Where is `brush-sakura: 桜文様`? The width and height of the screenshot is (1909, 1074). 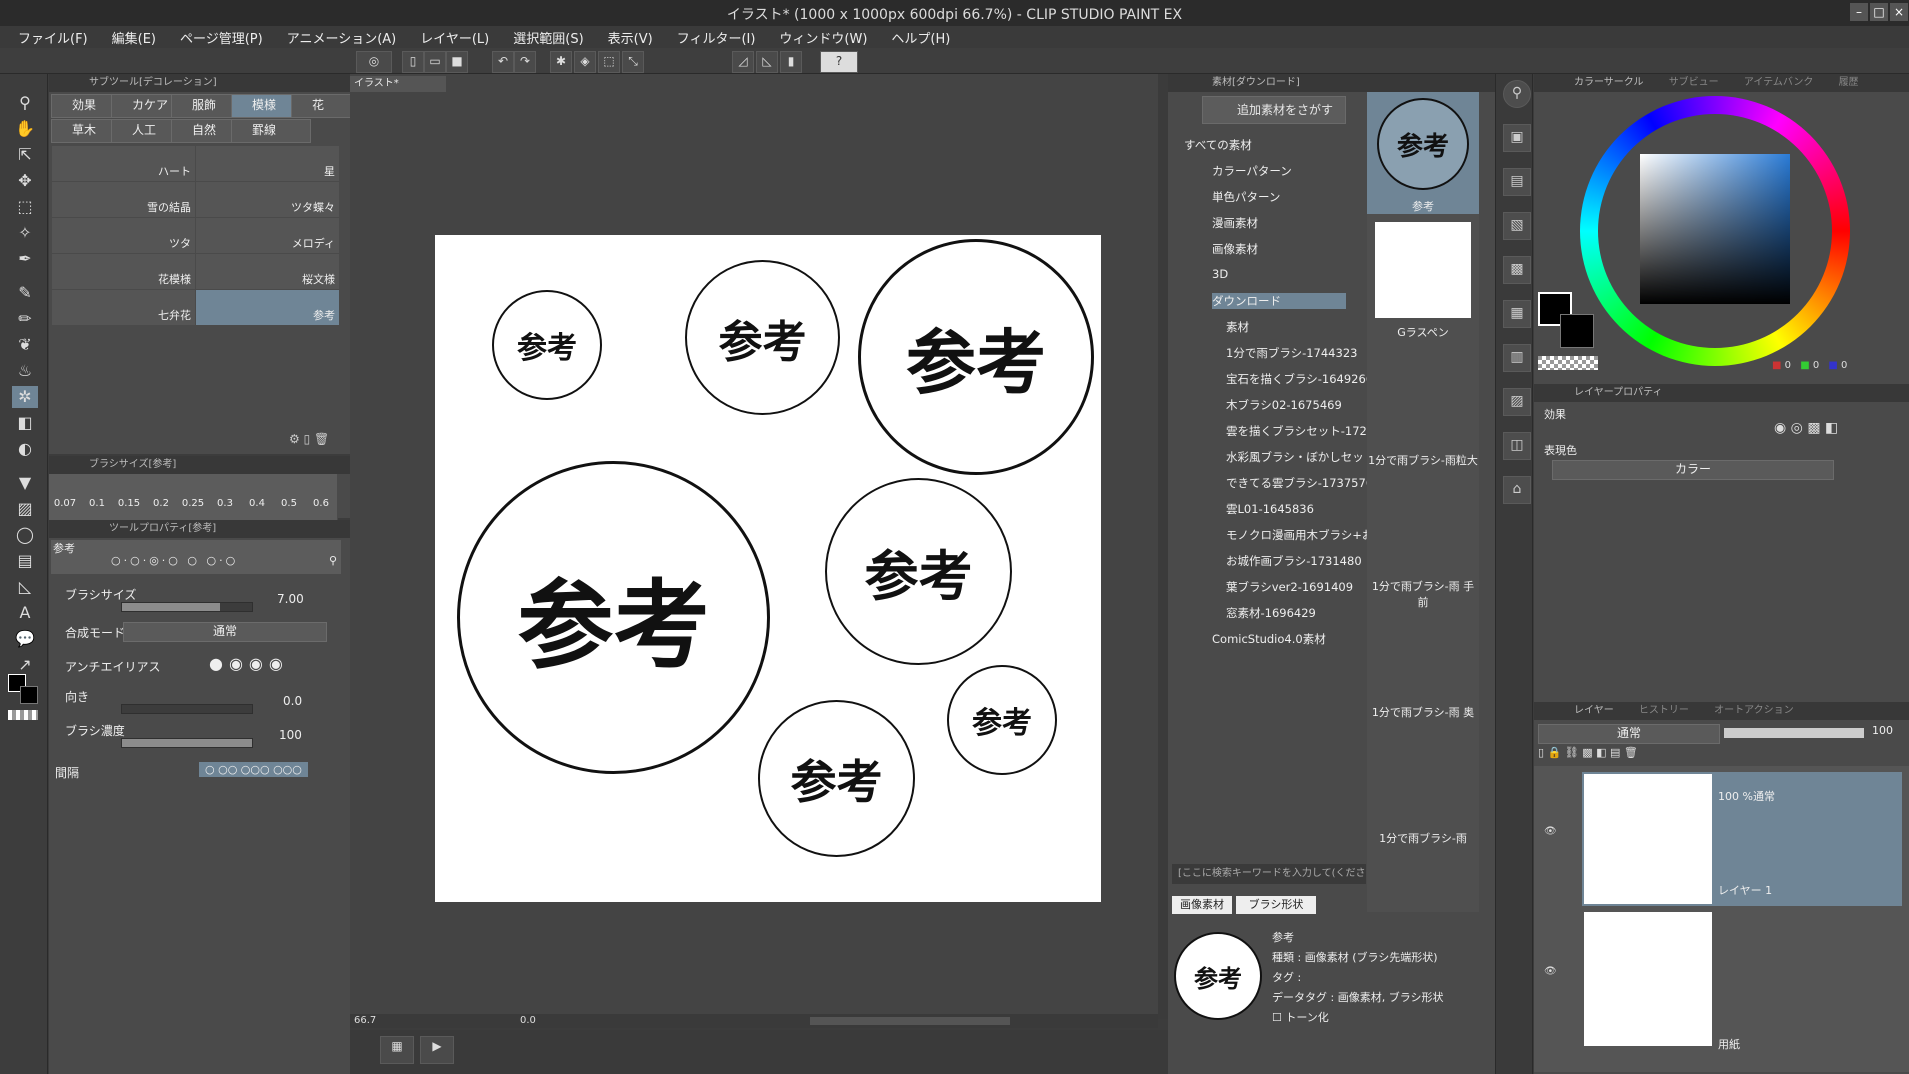 brush-sakura: 桜文様 is located at coordinates (267, 271).